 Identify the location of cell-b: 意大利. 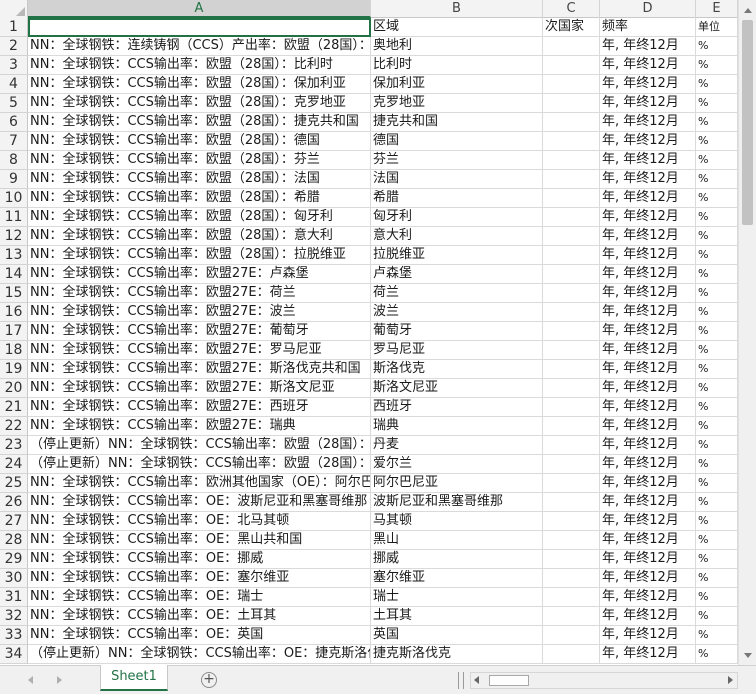
(457, 236).